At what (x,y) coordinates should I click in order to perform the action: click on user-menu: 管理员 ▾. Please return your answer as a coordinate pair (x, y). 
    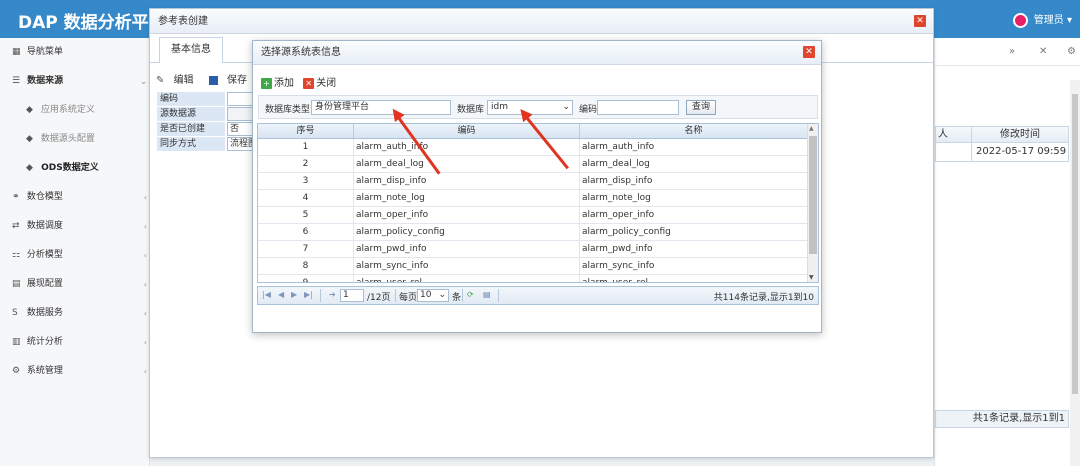
    Looking at the image, I should click on (1042, 19).